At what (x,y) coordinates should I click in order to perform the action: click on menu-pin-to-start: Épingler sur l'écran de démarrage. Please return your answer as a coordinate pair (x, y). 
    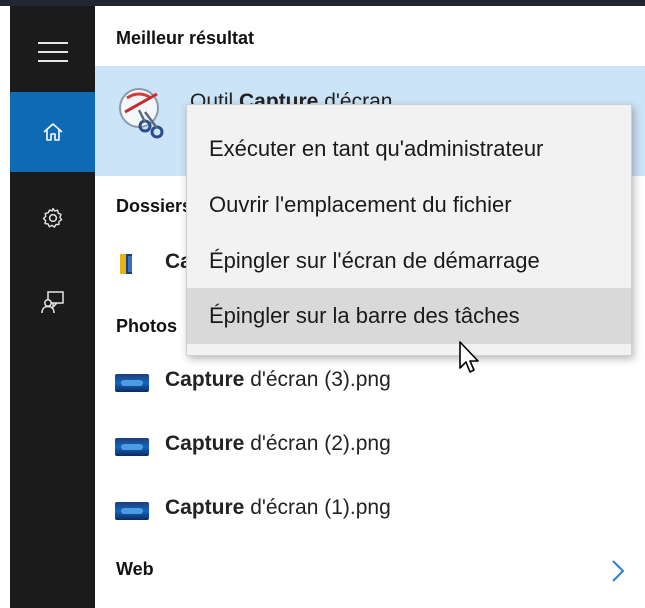
    Looking at the image, I should click on (409, 261).